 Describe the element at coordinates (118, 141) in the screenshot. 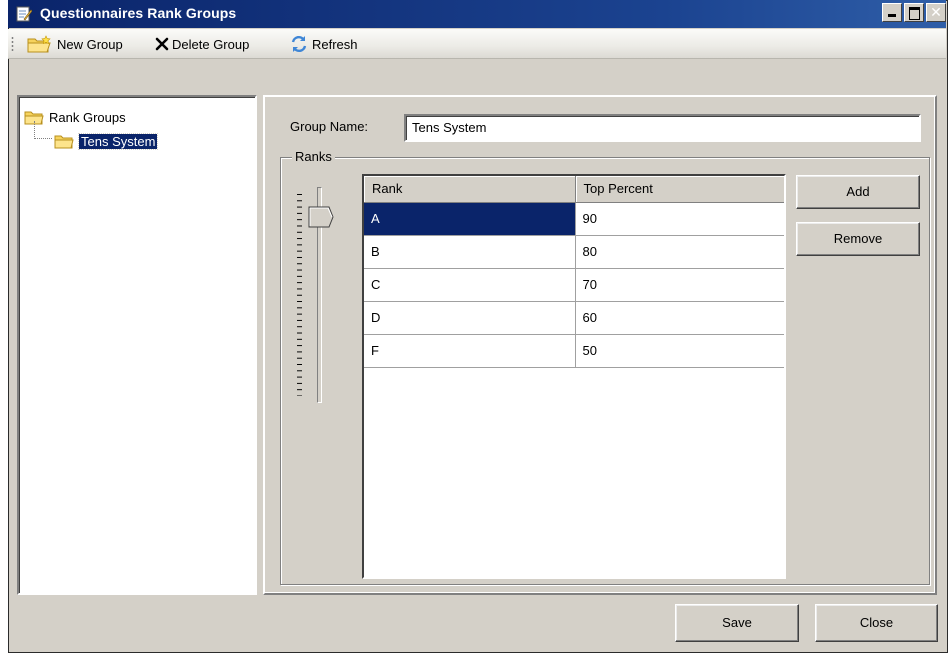

I see `tree-child-label: Tens System` at that location.